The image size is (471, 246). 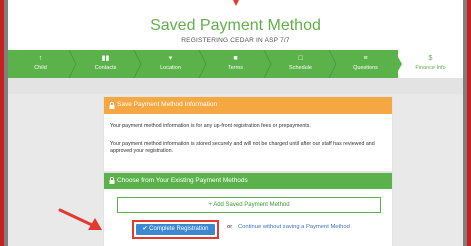 I want to click on left-edge-bar, so click(x=2, y=123).